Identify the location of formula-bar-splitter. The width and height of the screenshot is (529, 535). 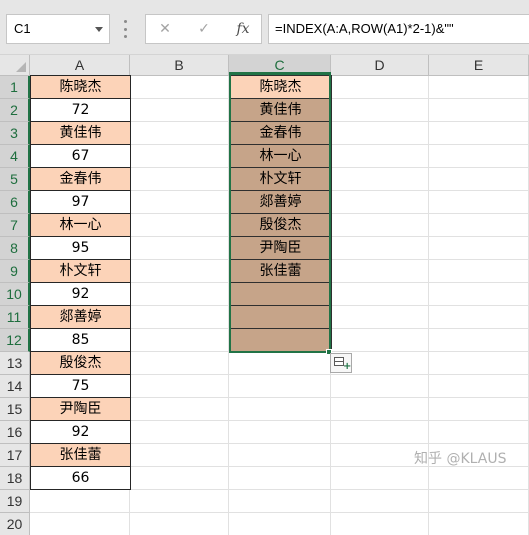
(125, 29).